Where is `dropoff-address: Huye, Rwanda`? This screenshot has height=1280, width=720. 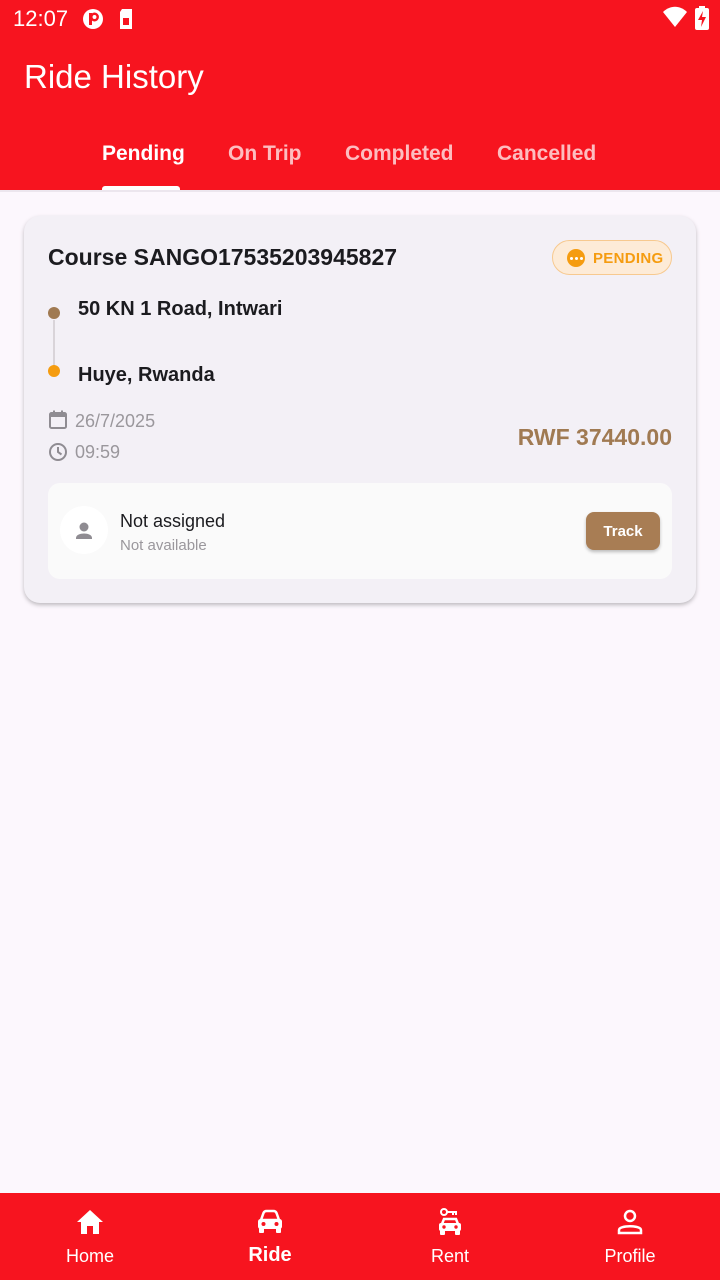 dropoff-address: Huye, Rwanda is located at coordinates (146, 375).